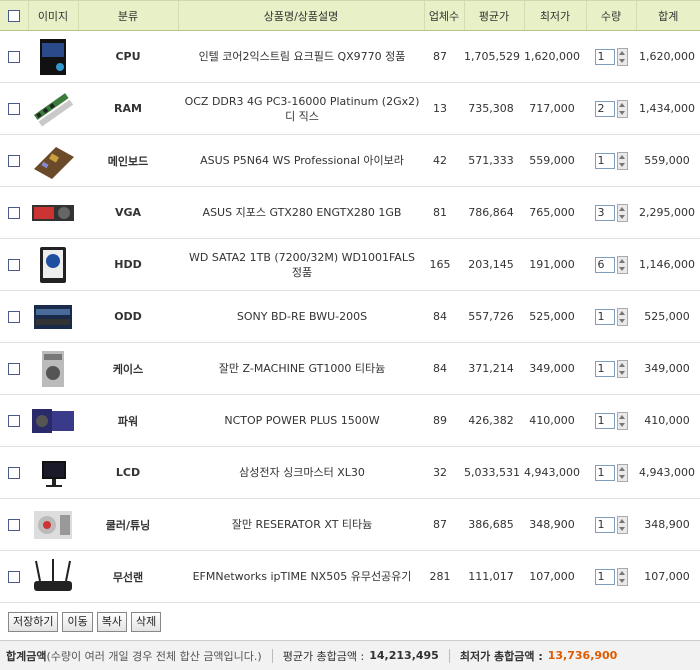  I want to click on lowest-price: 4,943,000, so click(555, 472).